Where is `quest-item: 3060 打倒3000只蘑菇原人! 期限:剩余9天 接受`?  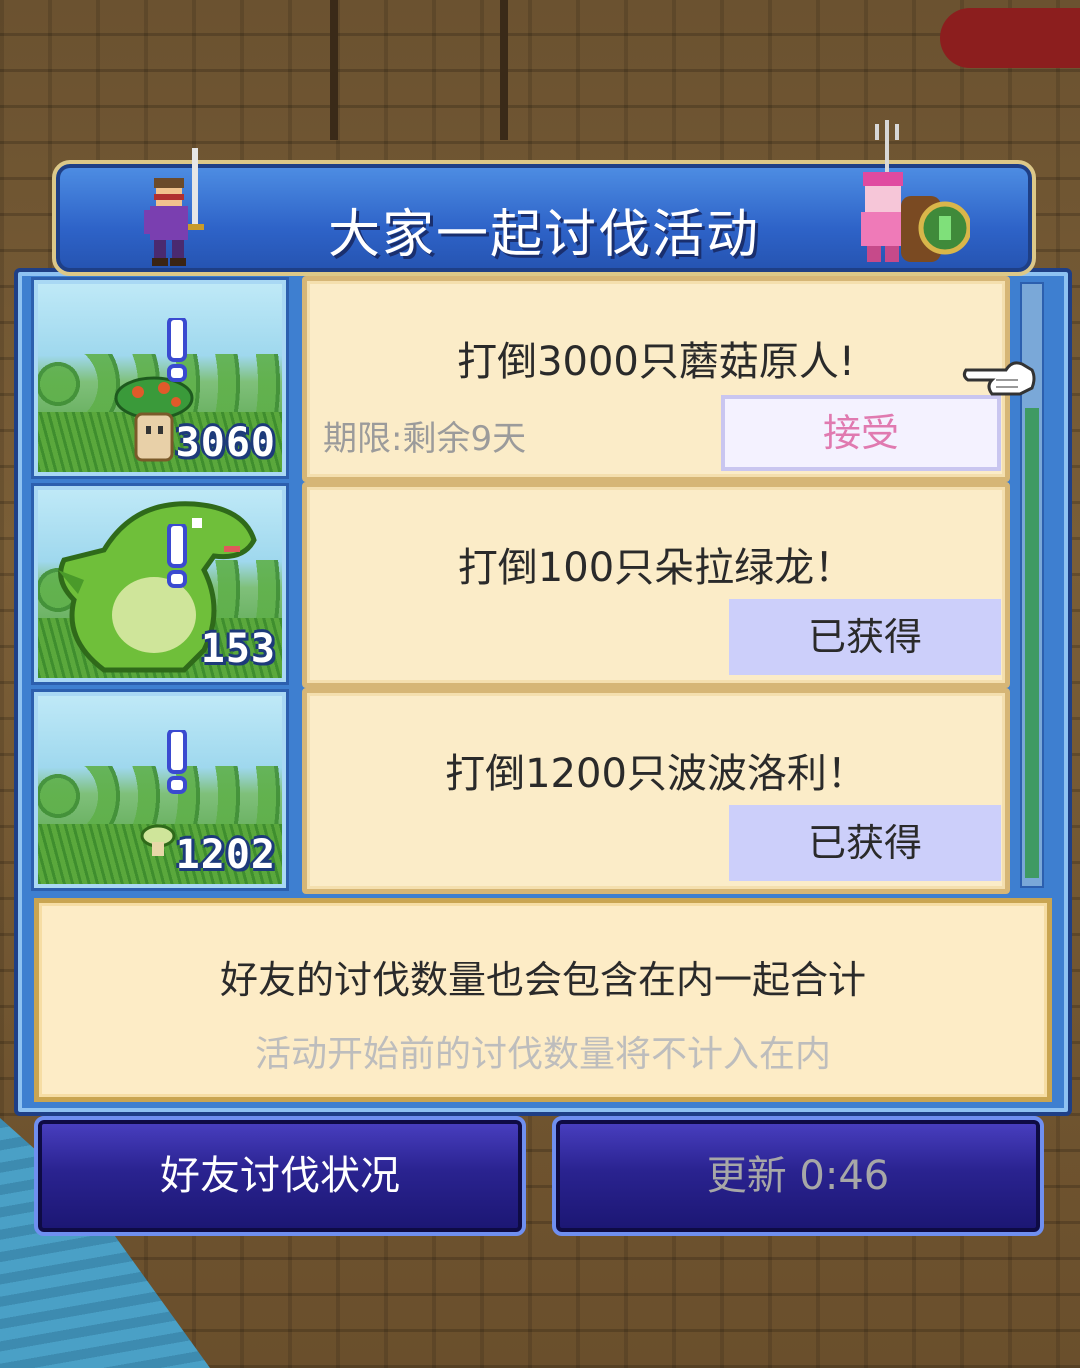 quest-item: 3060 打倒3000只蘑菇原人! 期限:剩余9天 接受 is located at coordinates (525, 379).